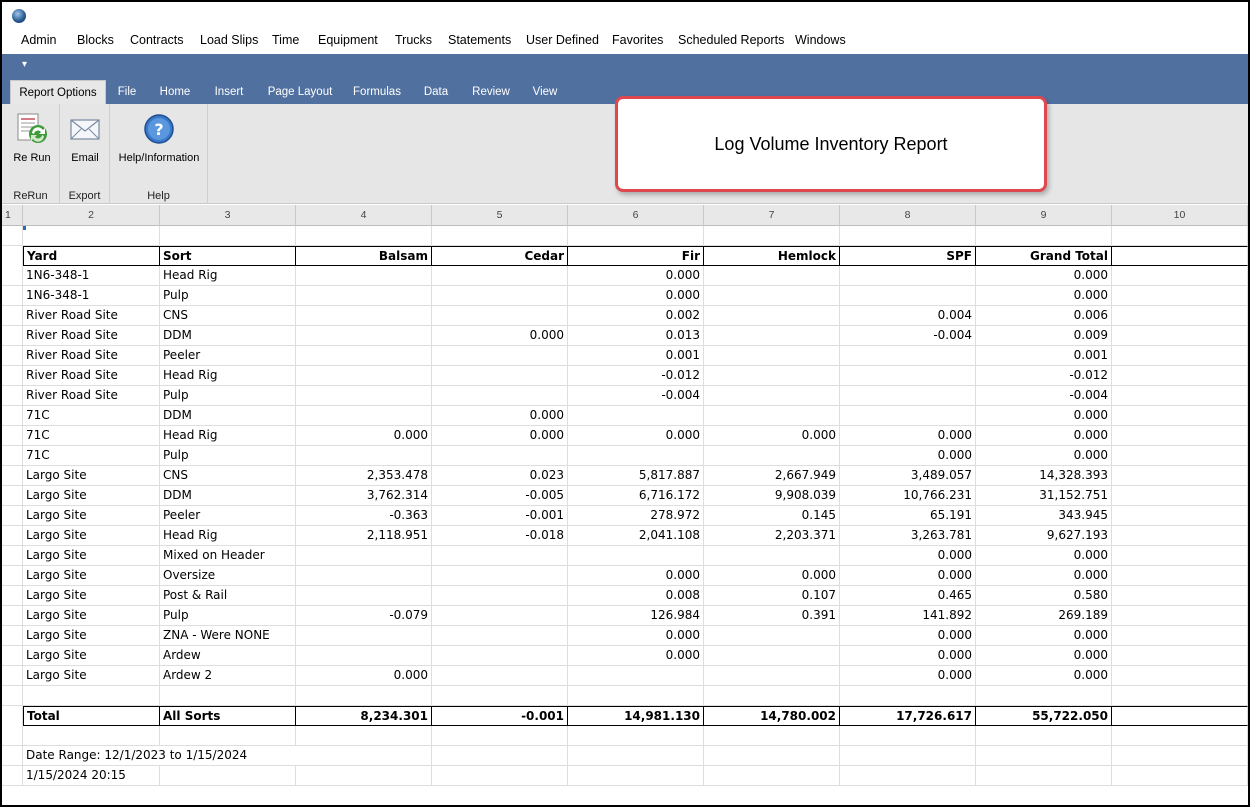 The width and height of the screenshot is (1250, 807). What do you see at coordinates (908, 476) in the screenshot?
I see `value-cell: 3,489.057` at bounding box center [908, 476].